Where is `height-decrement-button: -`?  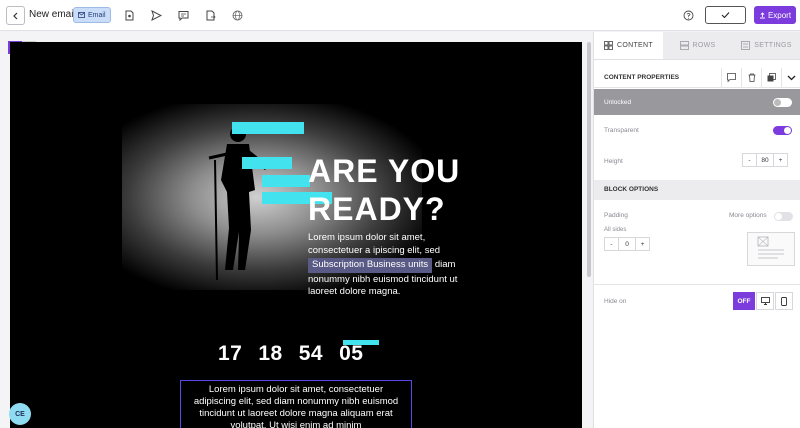
height-decrement-button: - is located at coordinates (749, 160).